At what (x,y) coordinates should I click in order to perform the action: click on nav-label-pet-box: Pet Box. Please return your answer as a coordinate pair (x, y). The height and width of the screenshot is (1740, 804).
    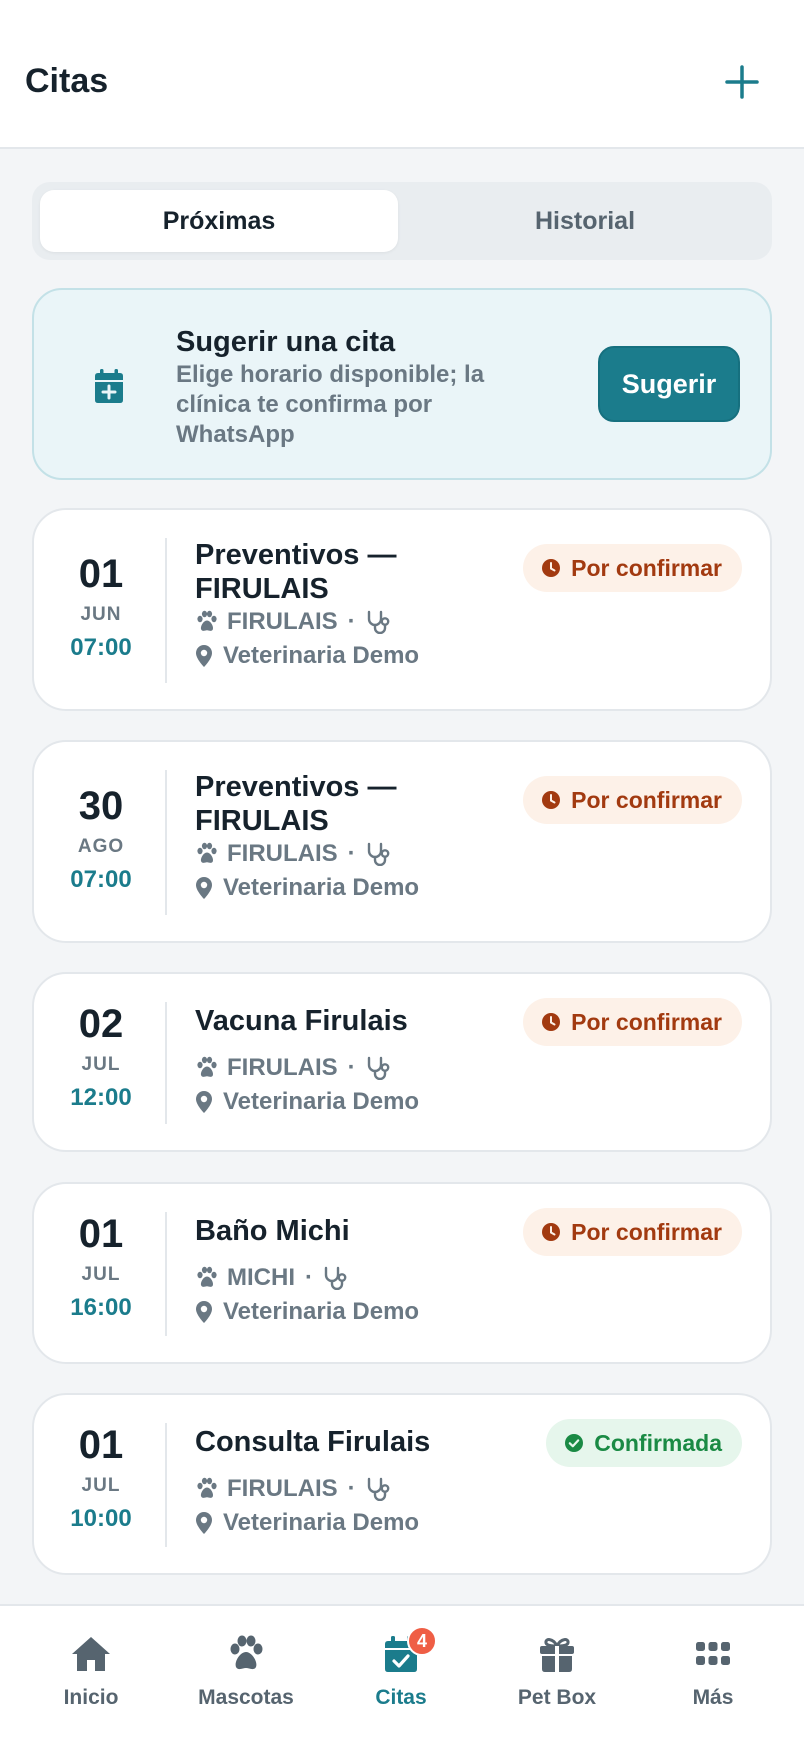
    Looking at the image, I should click on (557, 1697).